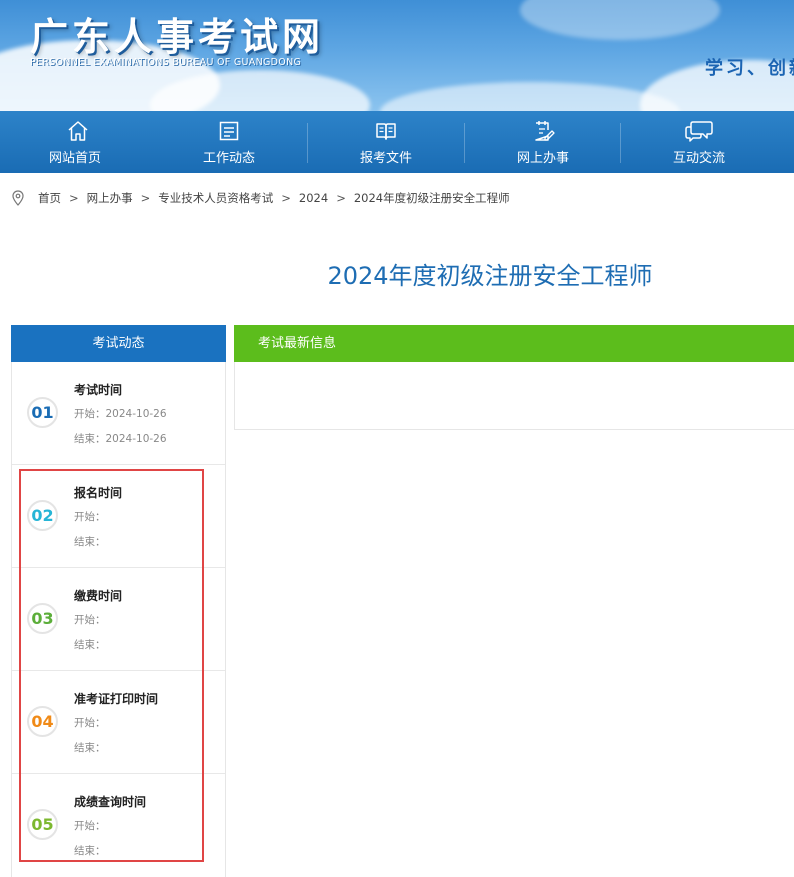  Describe the element at coordinates (118, 343) in the screenshot. I see `exam-schedule-header: 考试动态` at that location.